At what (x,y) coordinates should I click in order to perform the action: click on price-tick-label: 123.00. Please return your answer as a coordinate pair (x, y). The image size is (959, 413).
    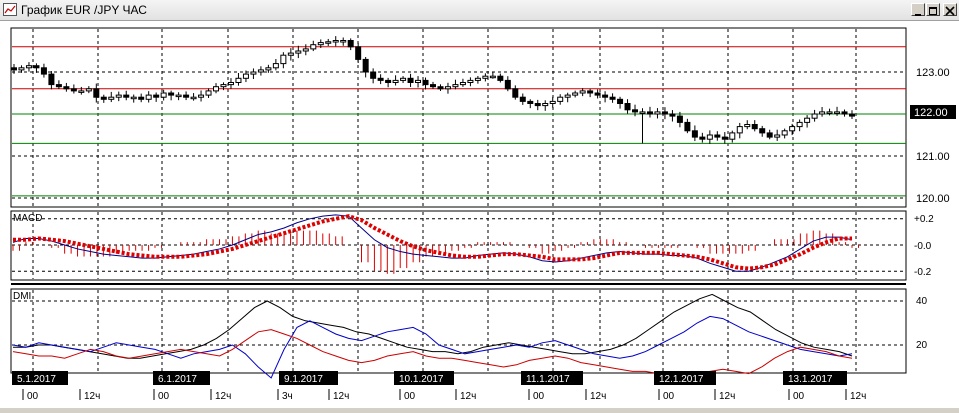
    Looking at the image, I should click on (933, 73).